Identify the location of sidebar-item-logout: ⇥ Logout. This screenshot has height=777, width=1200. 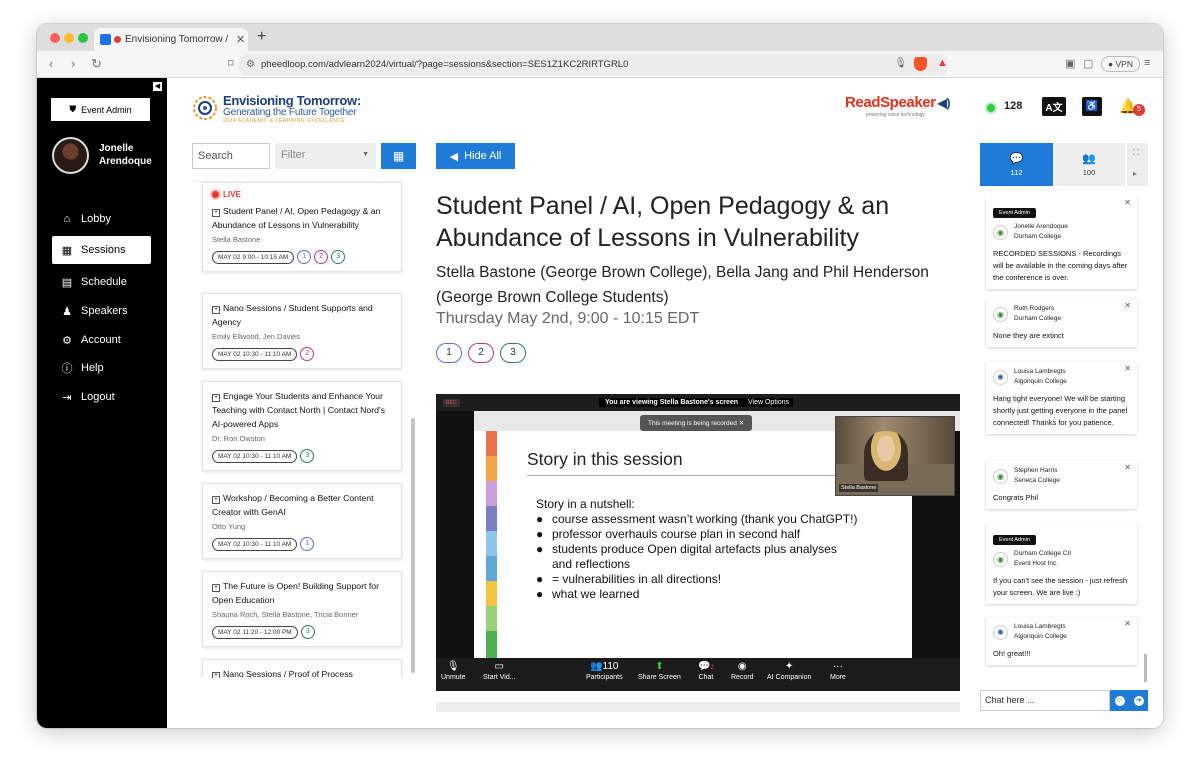
(101, 397).